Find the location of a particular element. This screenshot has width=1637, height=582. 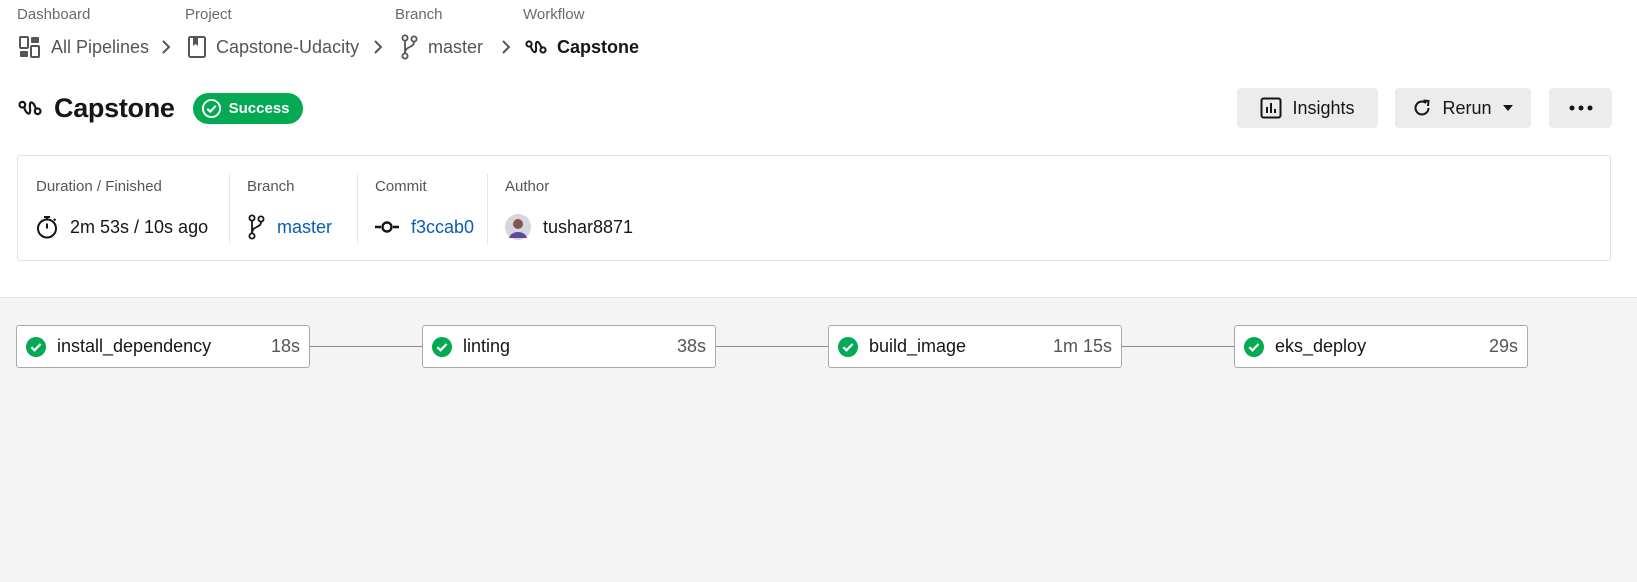

insights-button: Insights is located at coordinates (1307, 108).